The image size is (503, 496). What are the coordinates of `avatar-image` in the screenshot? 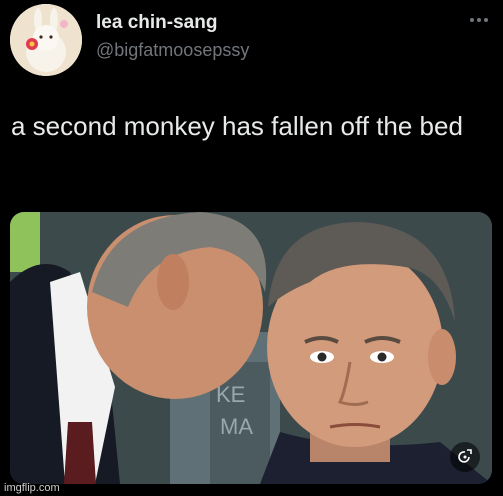 It's located at (46, 40).